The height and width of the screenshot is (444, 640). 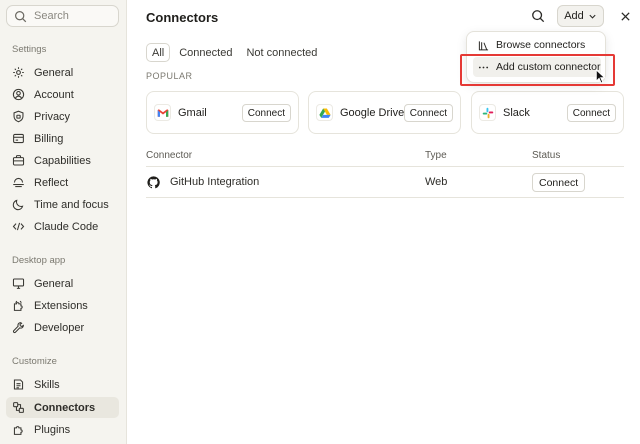 What do you see at coordinates (51, 182) in the screenshot?
I see `sidebar-item-label: Reflect` at bounding box center [51, 182].